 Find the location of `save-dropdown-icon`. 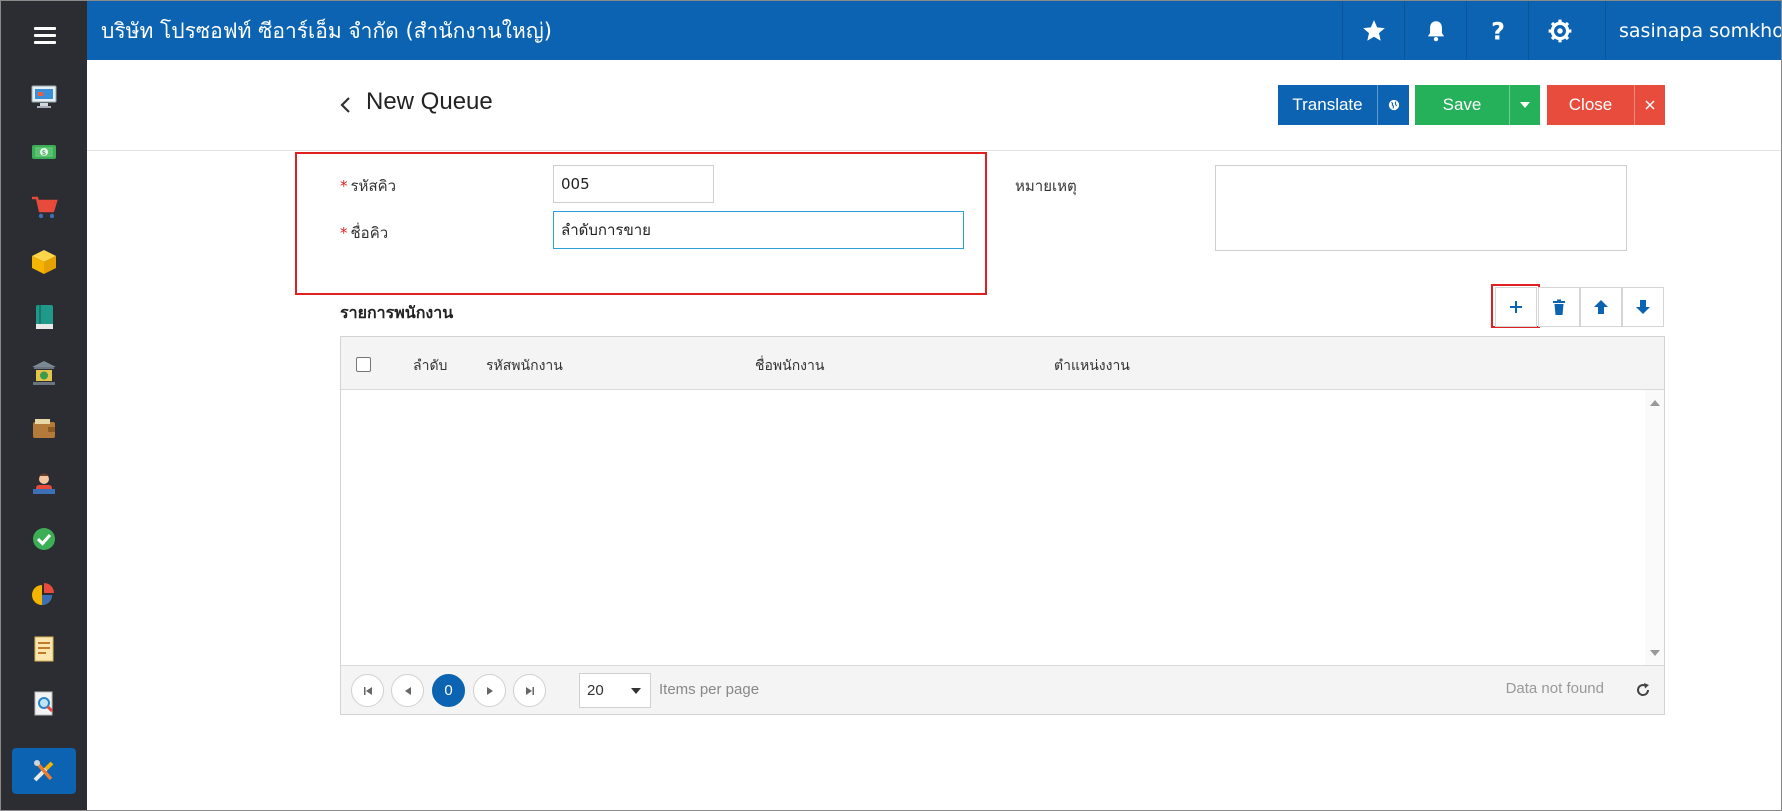

save-dropdown-icon is located at coordinates (1524, 105).